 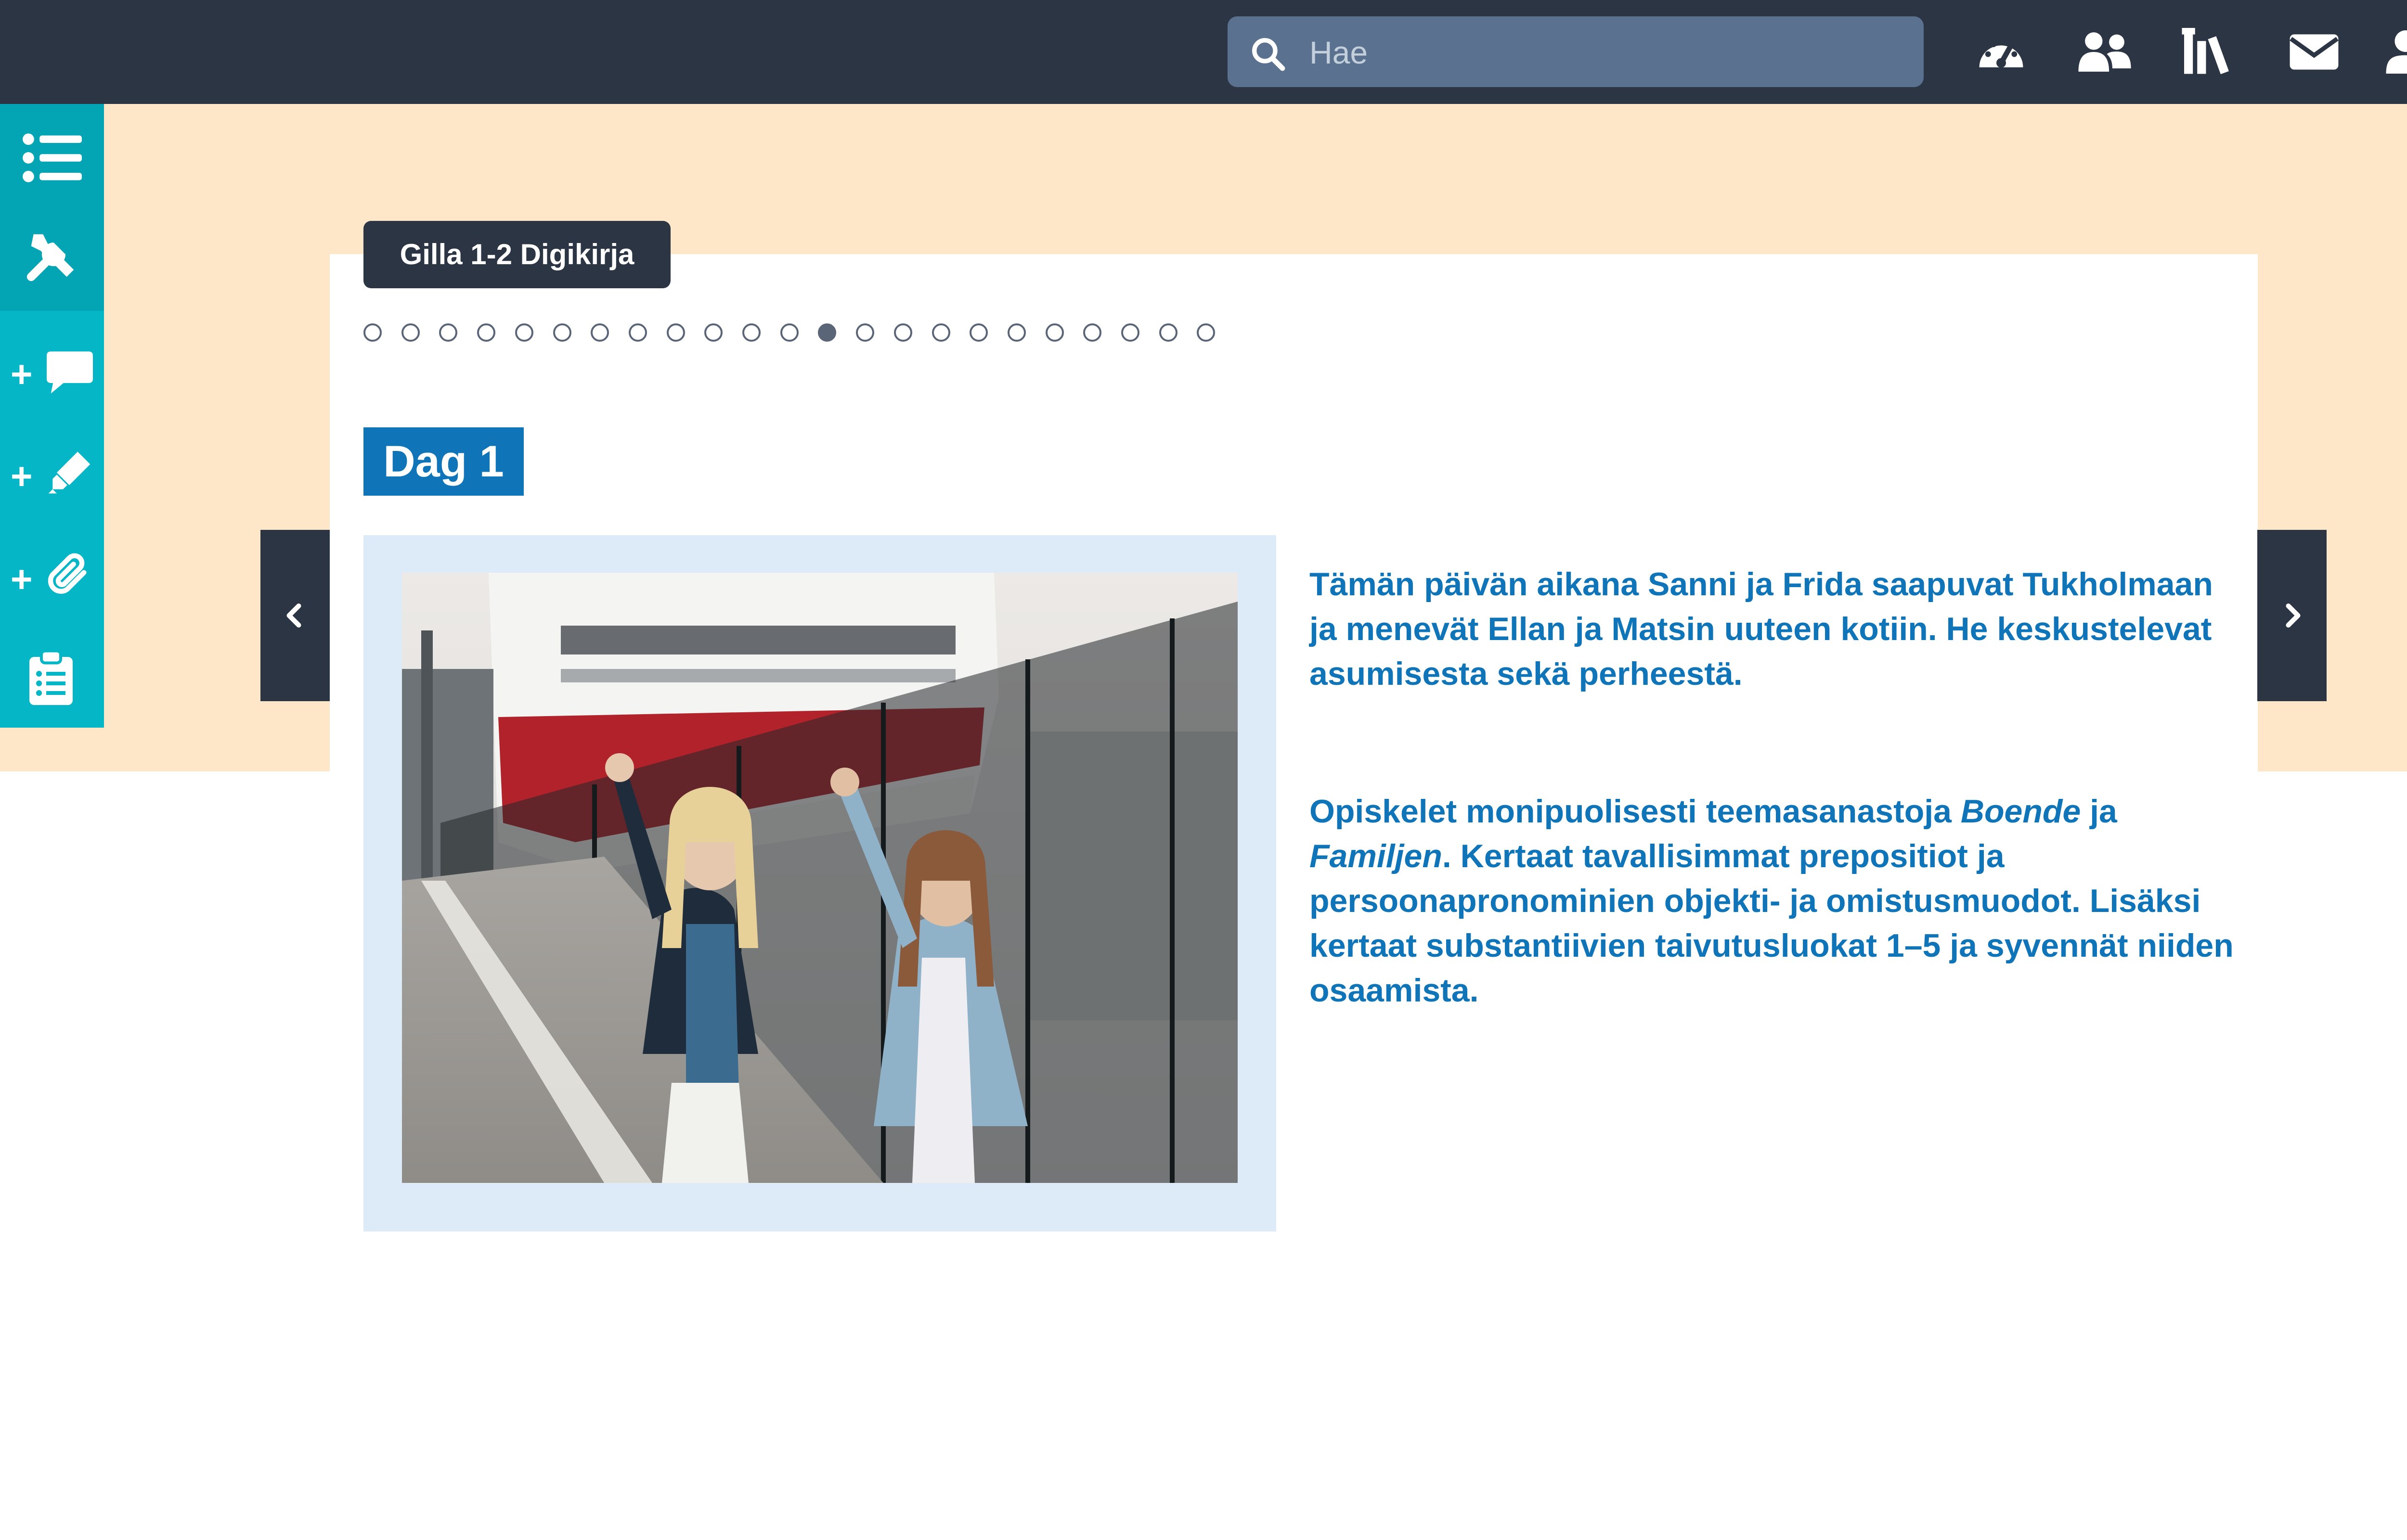 I want to click on tool-sidebar: + + +, so click(x=52, y=416).